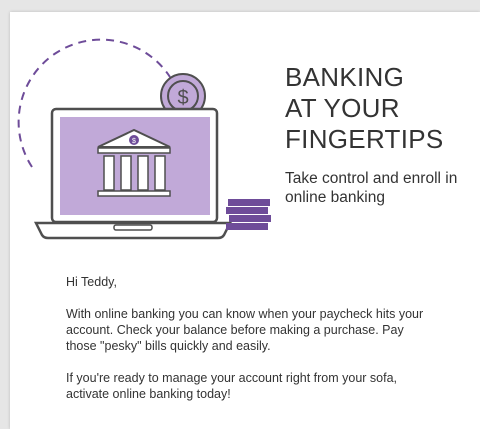 The height and width of the screenshot is (429, 480). Describe the element at coordinates (182, 98) in the screenshot. I see `coin-symbol: $` at that location.